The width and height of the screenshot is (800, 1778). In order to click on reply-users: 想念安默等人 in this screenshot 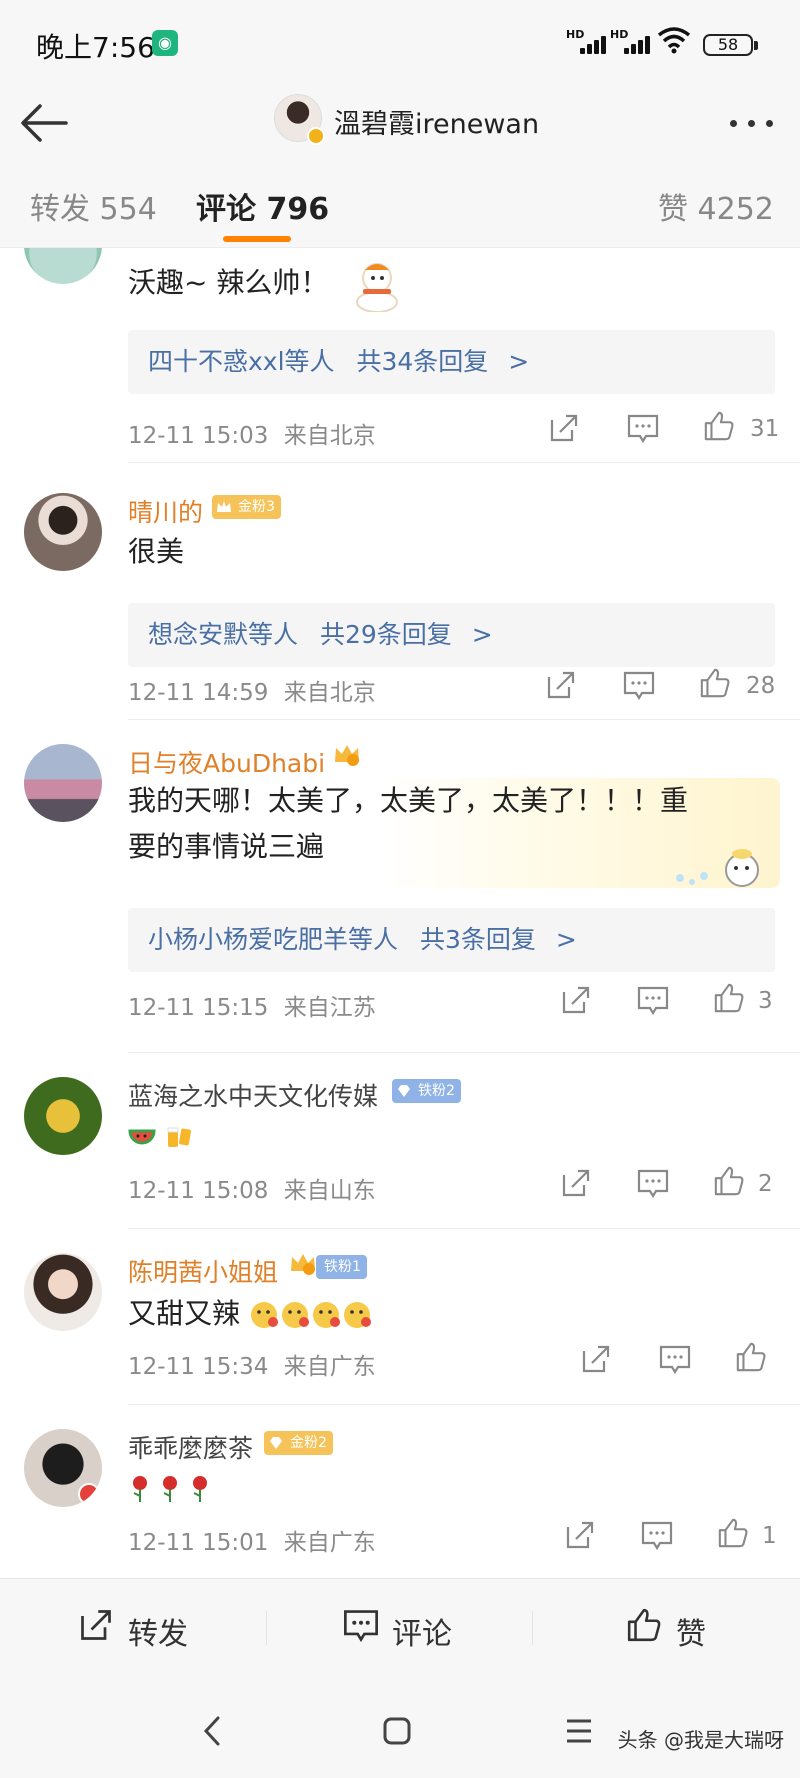, I will do `click(223, 634)`.